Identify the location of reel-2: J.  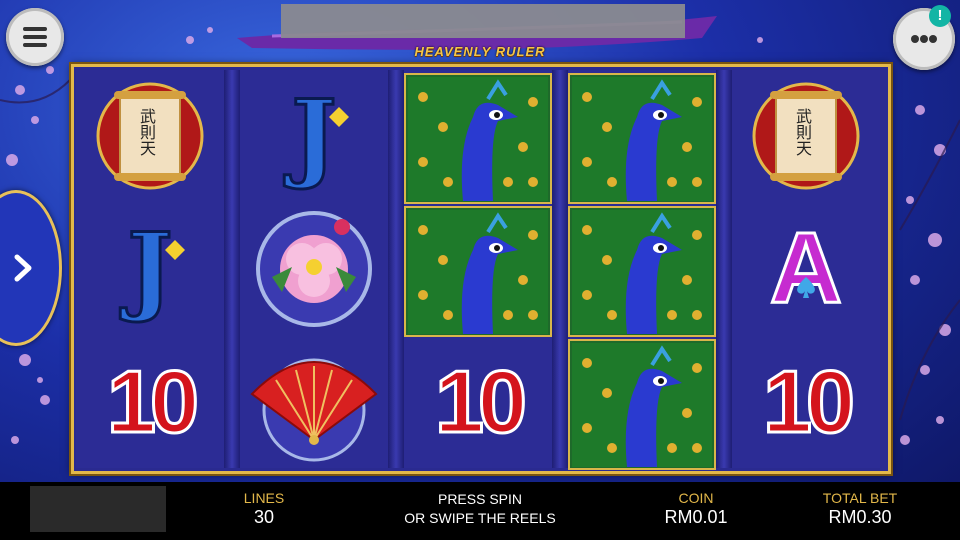
(314, 269).